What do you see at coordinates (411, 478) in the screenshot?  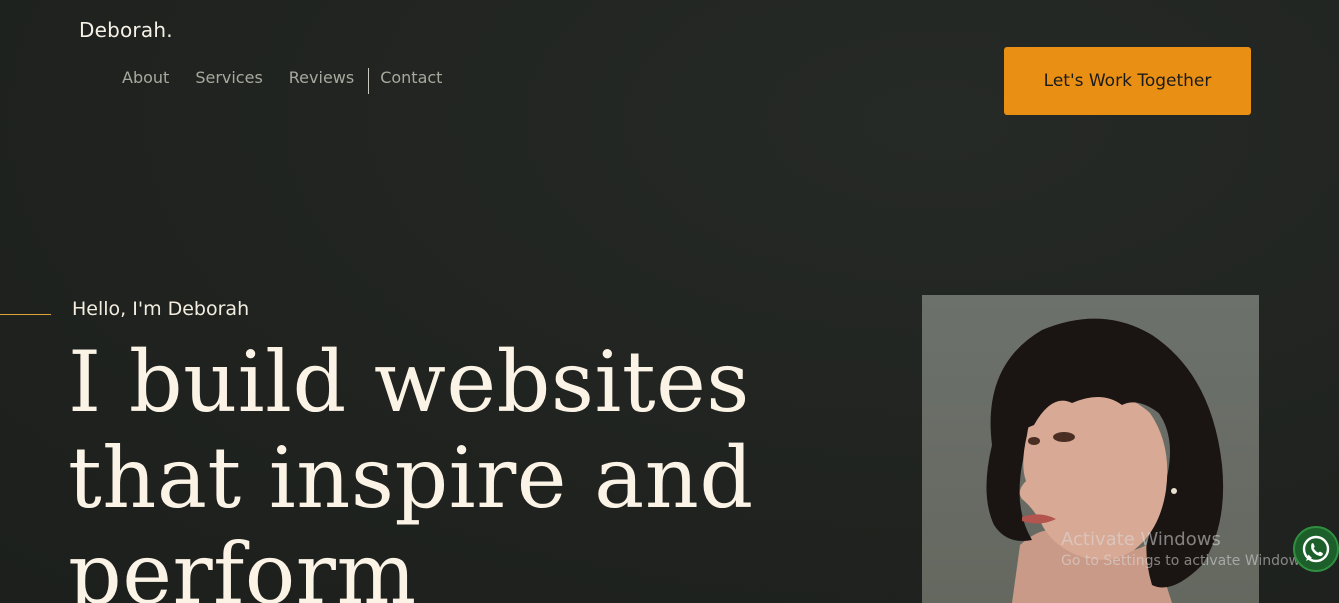 I see `headline-line-2: that inspire and` at bounding box center [411, 478].